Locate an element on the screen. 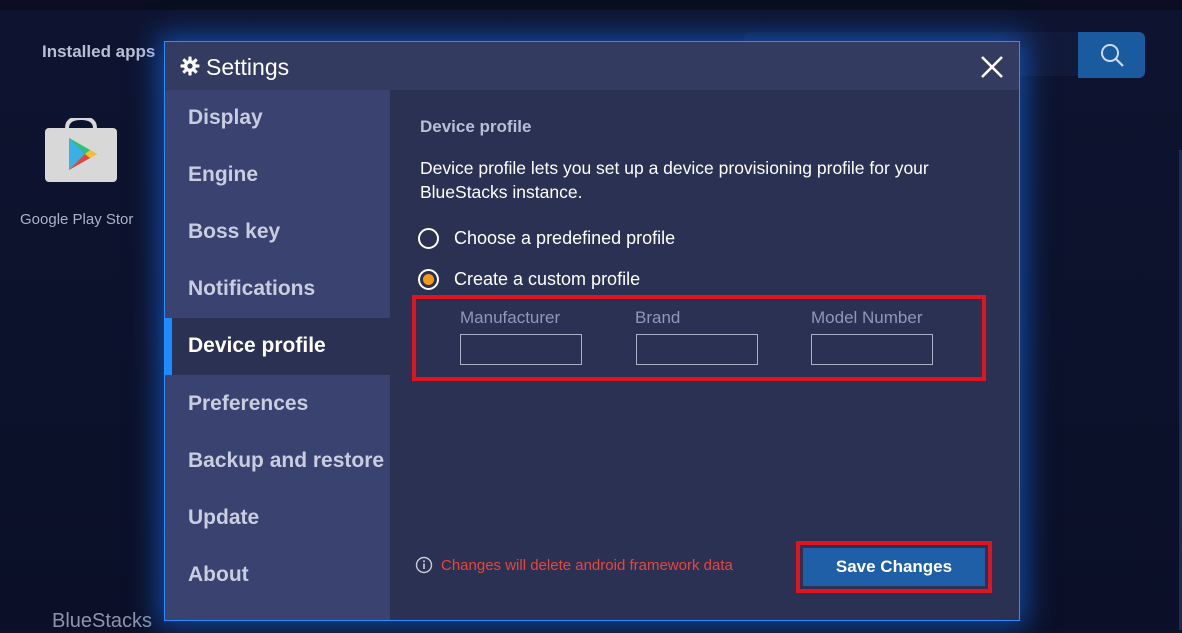 The image size is (1182, 633). sidebar-item-label: Notifications is located at coordinates (252, 288).